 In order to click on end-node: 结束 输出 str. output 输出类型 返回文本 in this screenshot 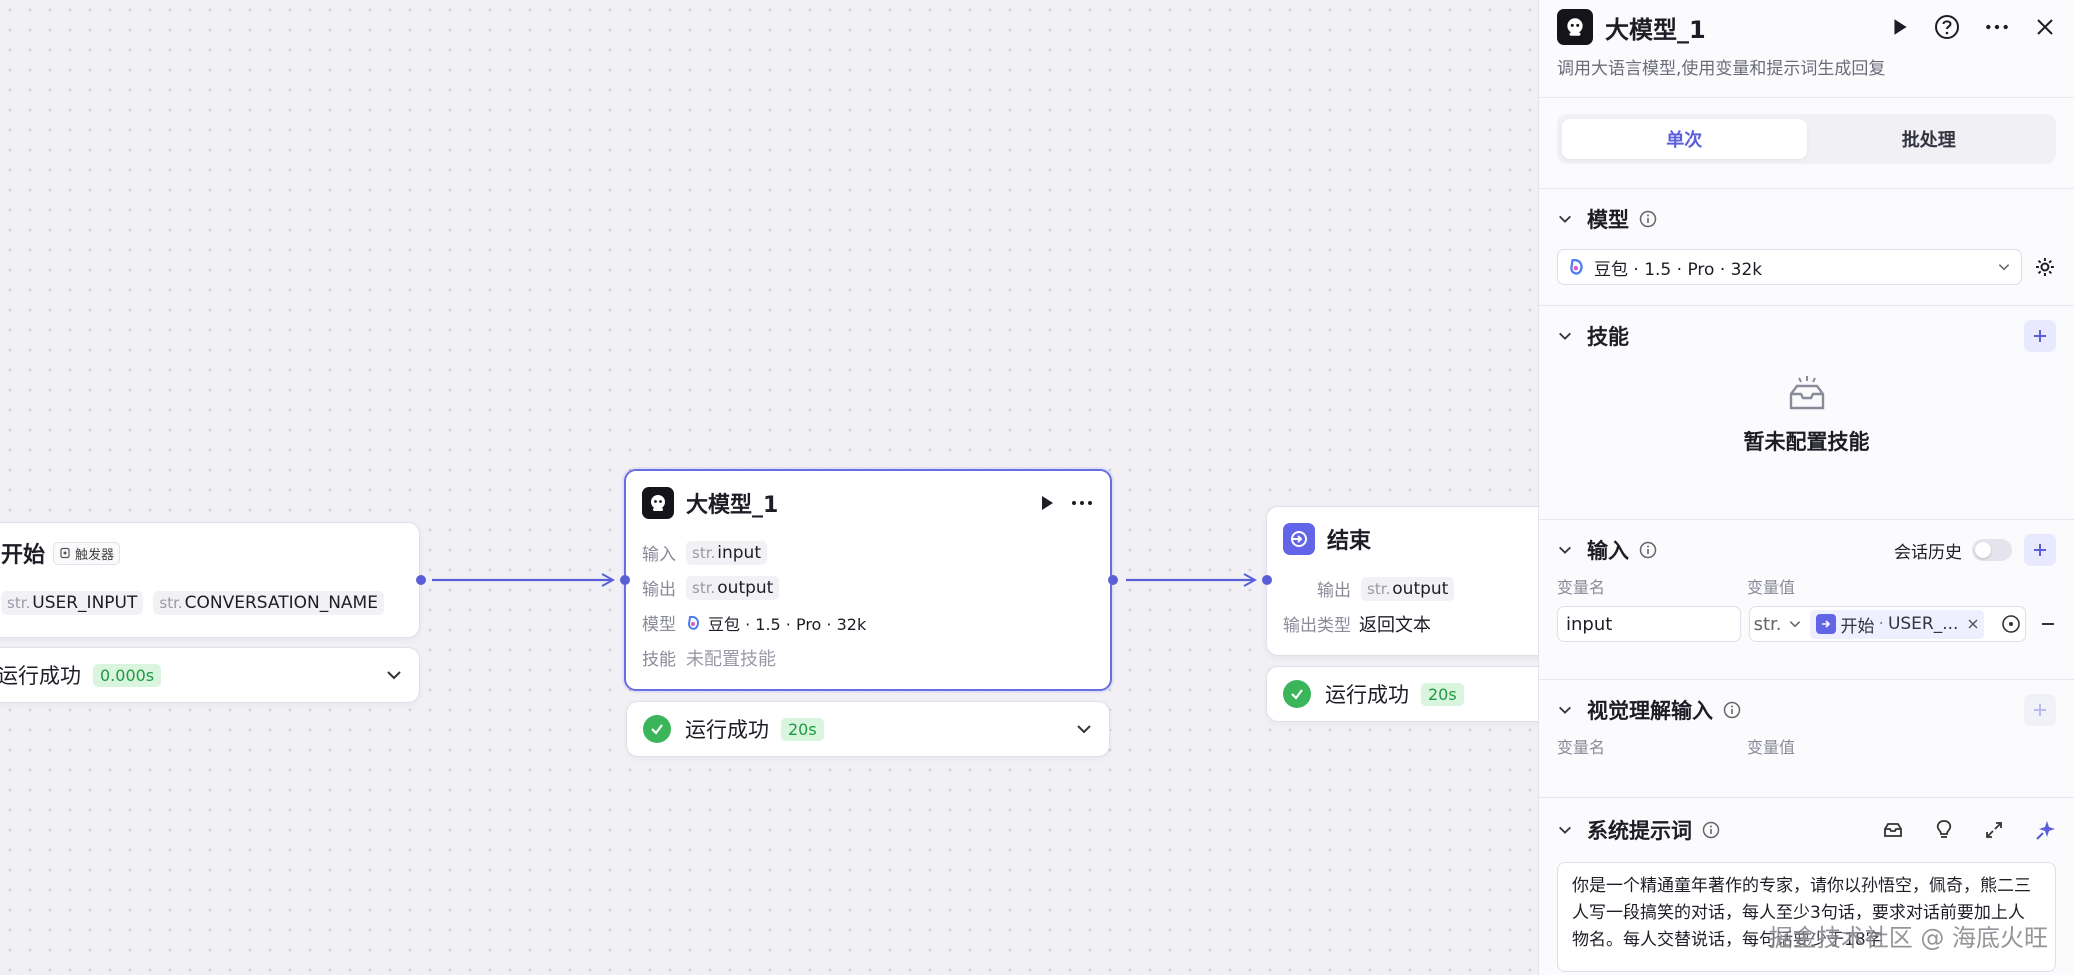, I will do `click(1402, 581)`.